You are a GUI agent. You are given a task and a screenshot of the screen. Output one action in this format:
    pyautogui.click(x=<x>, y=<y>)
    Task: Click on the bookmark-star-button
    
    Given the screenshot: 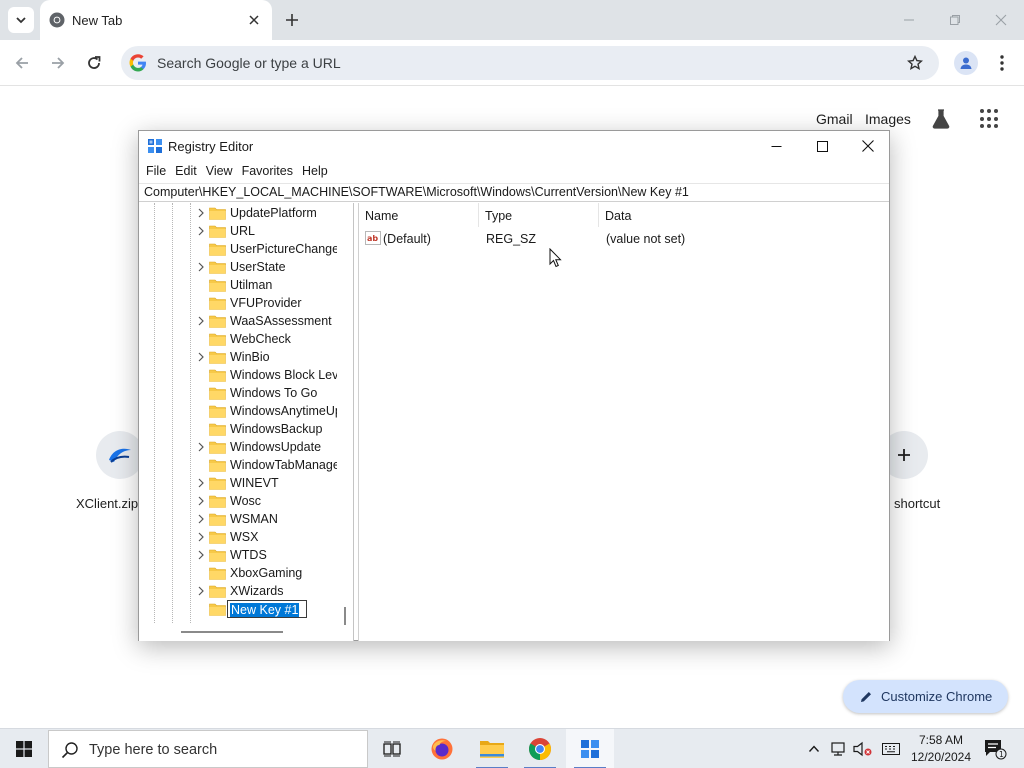 What is the action you would take?
    pyautogui.click(x=915, y=63)
    